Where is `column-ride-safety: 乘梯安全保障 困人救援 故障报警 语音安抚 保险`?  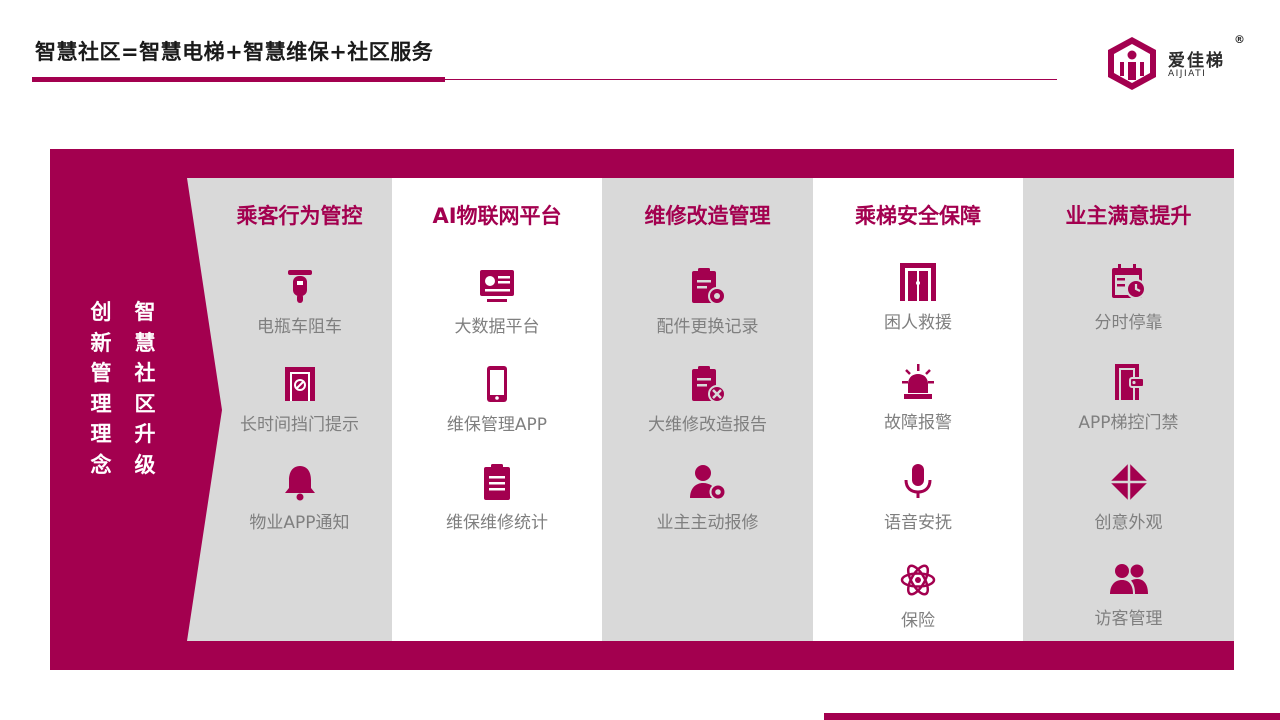 column-ride-safety: 乘梯安全保障 困人救援 故障报警 语音安抚 保险 is located at coordinates (918, 409).